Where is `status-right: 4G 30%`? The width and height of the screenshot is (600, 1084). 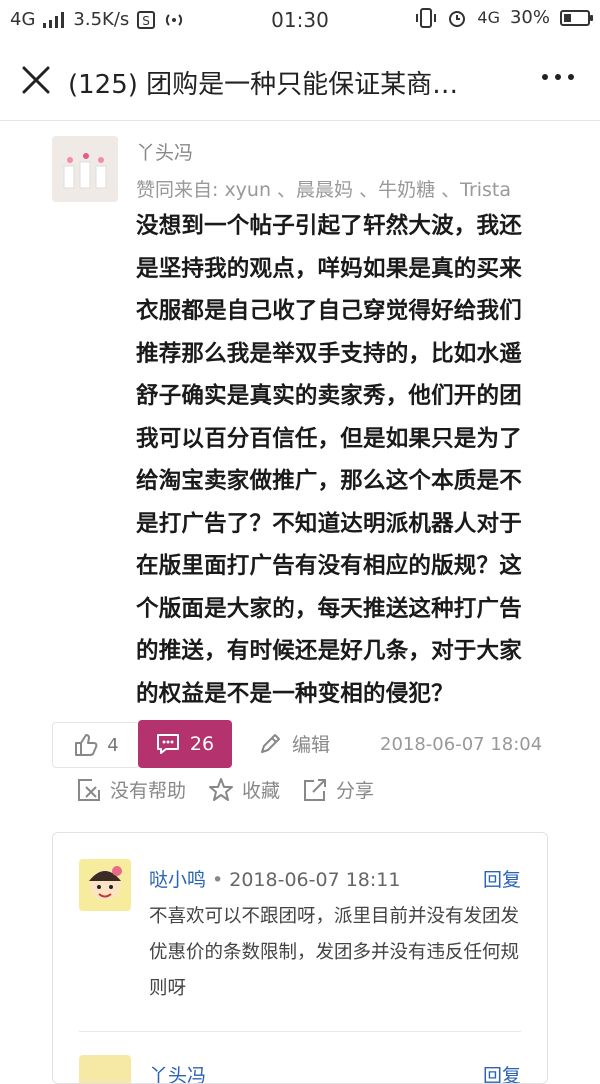 status-right: 4G 30% is located at coordinates (504, 17).